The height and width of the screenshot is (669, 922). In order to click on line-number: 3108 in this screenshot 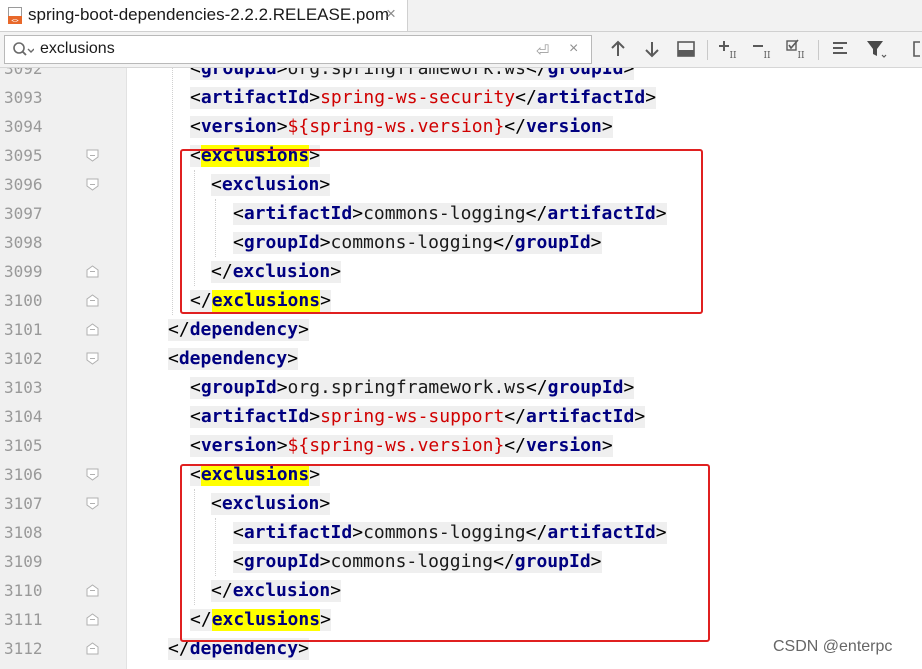, I will do `click(23, 532)`.